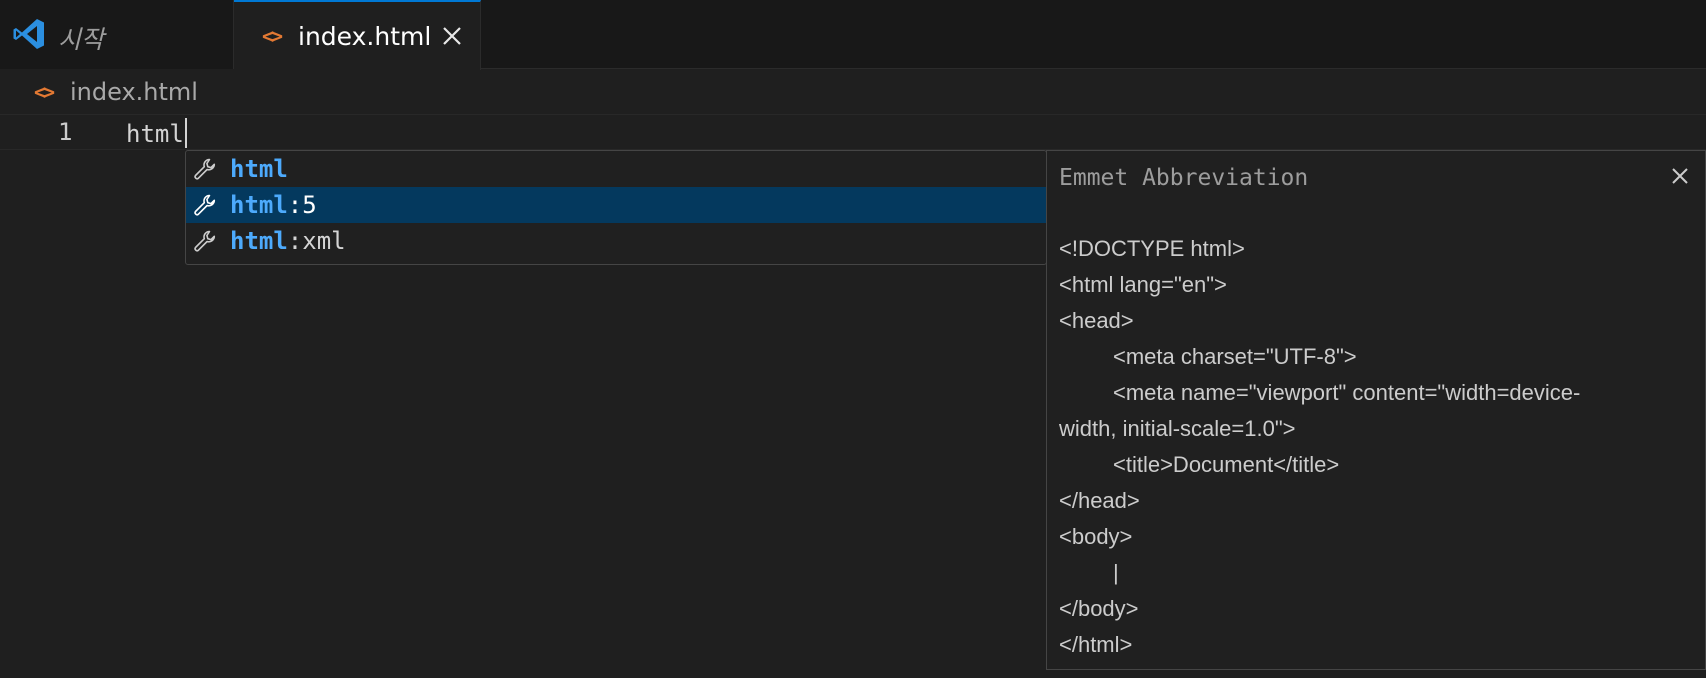 The image size is (1706, 678). I want to click on code-token: html, so click(155, 134).